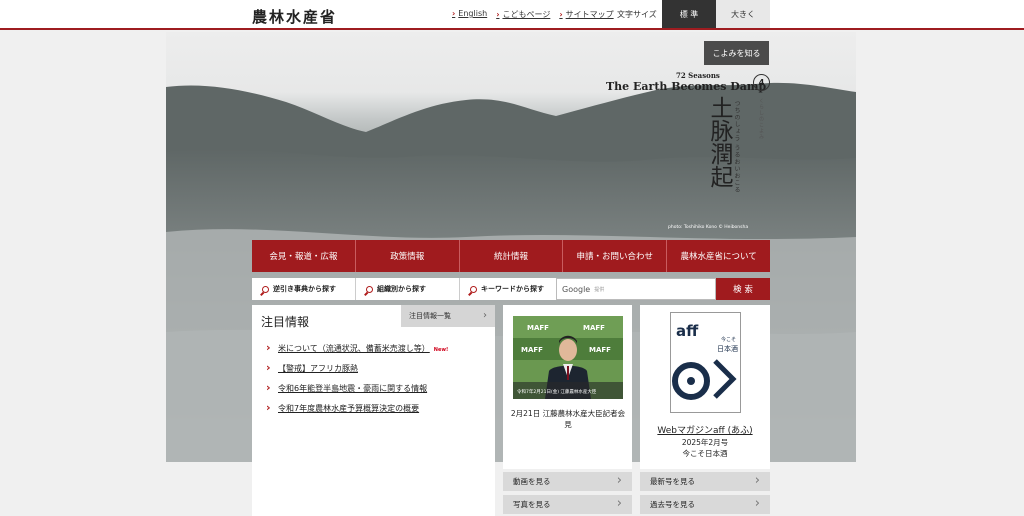 The height and width of the screenshot is (516, 1024). What do you see at coordinates (615, 256) in the screenshot?
I see `nav-application-contact: 申請・お問い合わせ` at bounding box center [615, 256].